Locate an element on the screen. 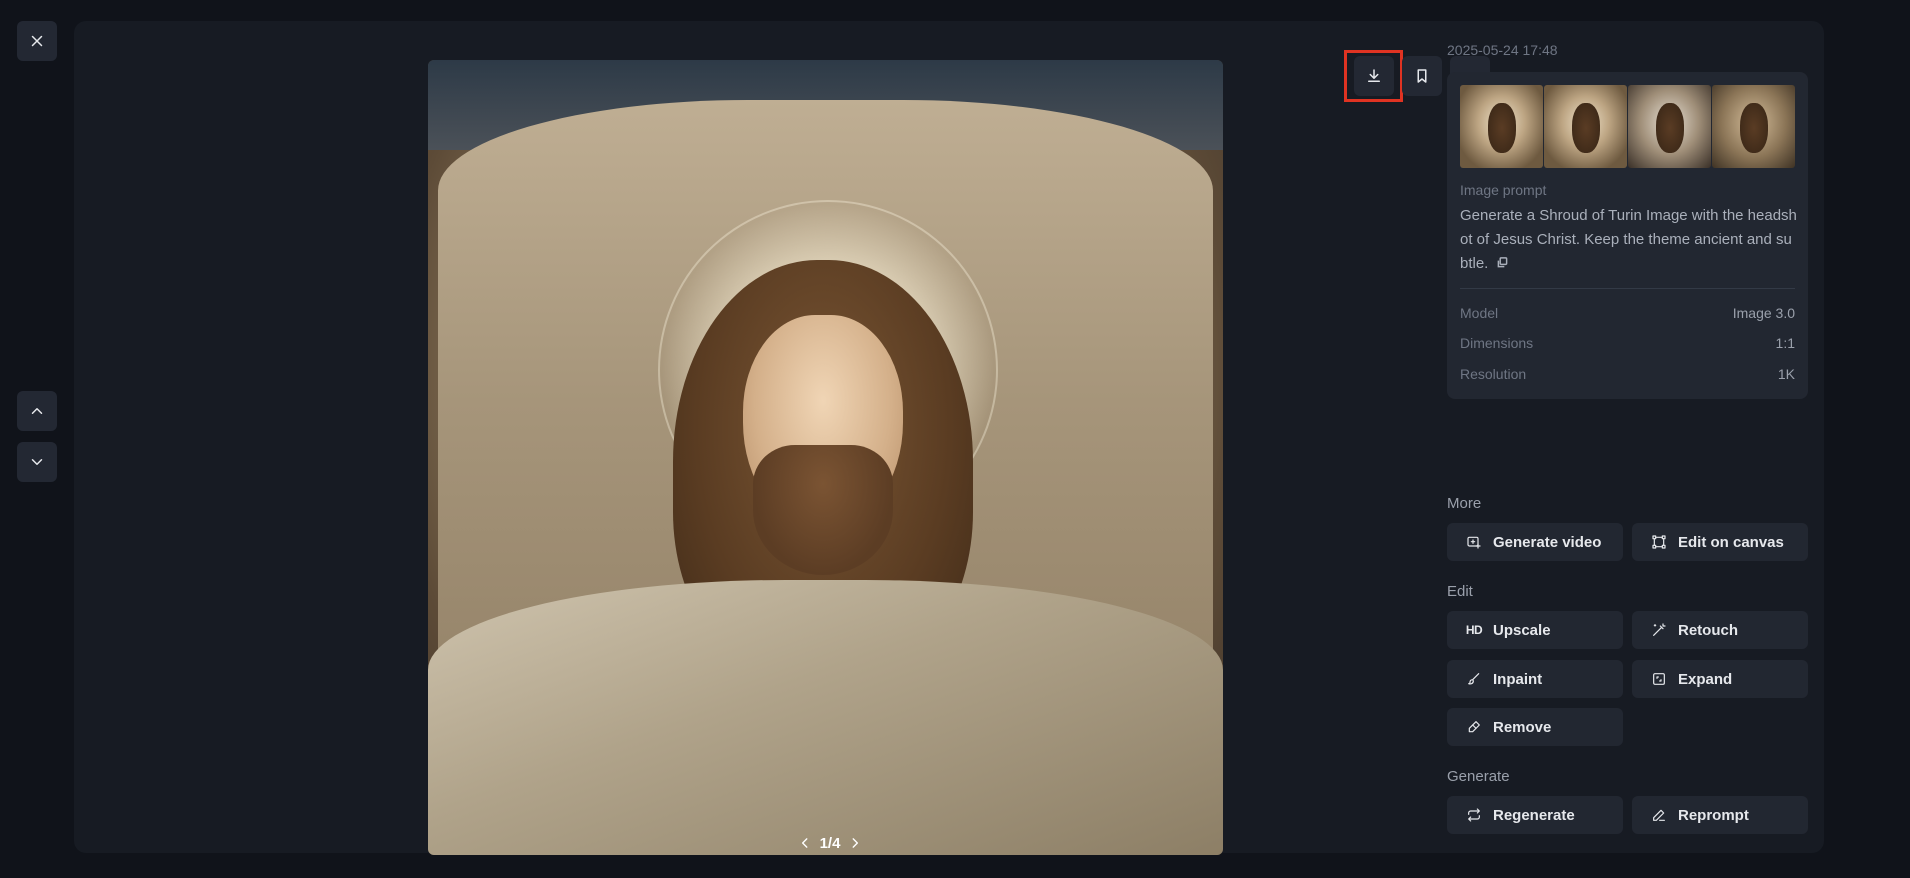 The height and width of the screenshot is (878, 1910). action-label: Reprompt is located at coordinates (1713, 815).